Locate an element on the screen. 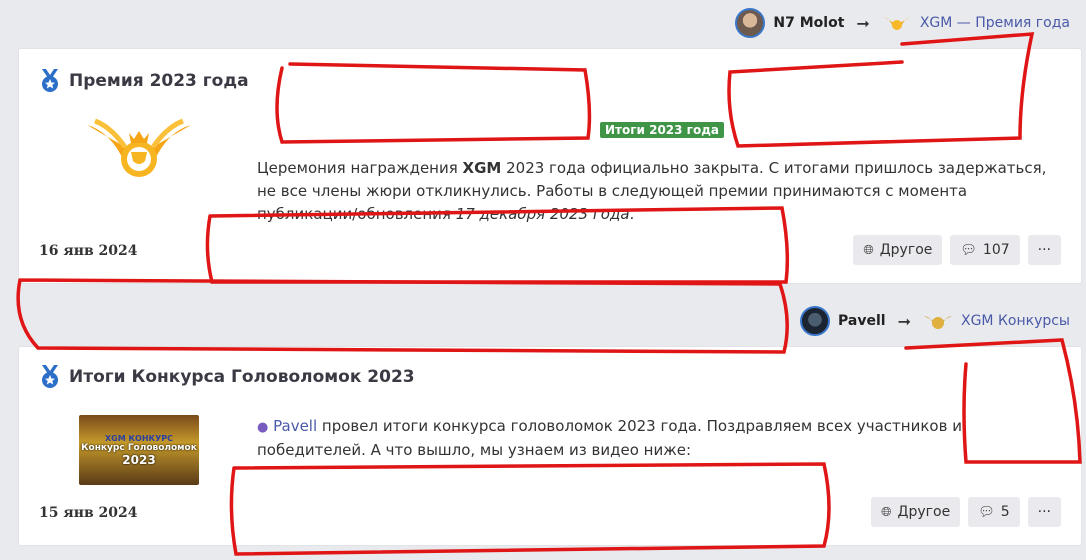 Image resolution: width=1086 pixels, height=560 pixels. text-italic: 17 декабря 2023 года is located at coordinates (542, 214).